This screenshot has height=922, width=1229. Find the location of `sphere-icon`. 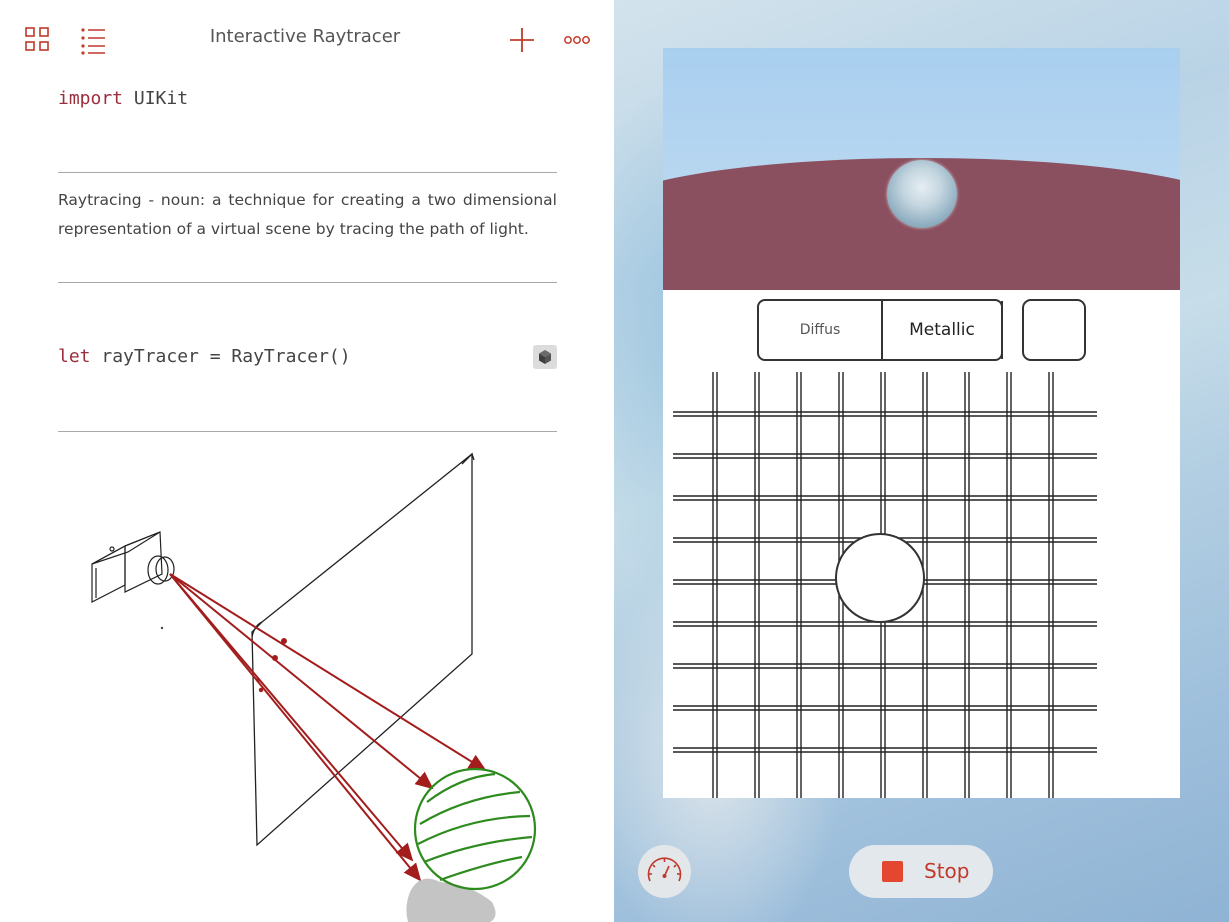

sphere-icon is located at coordinates (475, 829).